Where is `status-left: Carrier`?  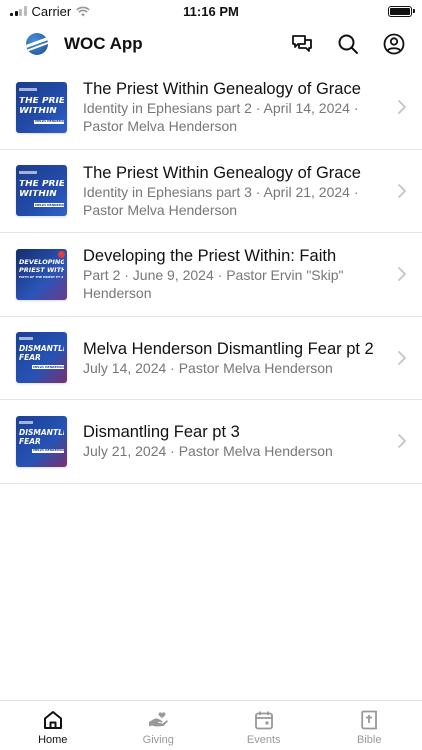 status-left: Carrier is located at coordinates (50, 11).